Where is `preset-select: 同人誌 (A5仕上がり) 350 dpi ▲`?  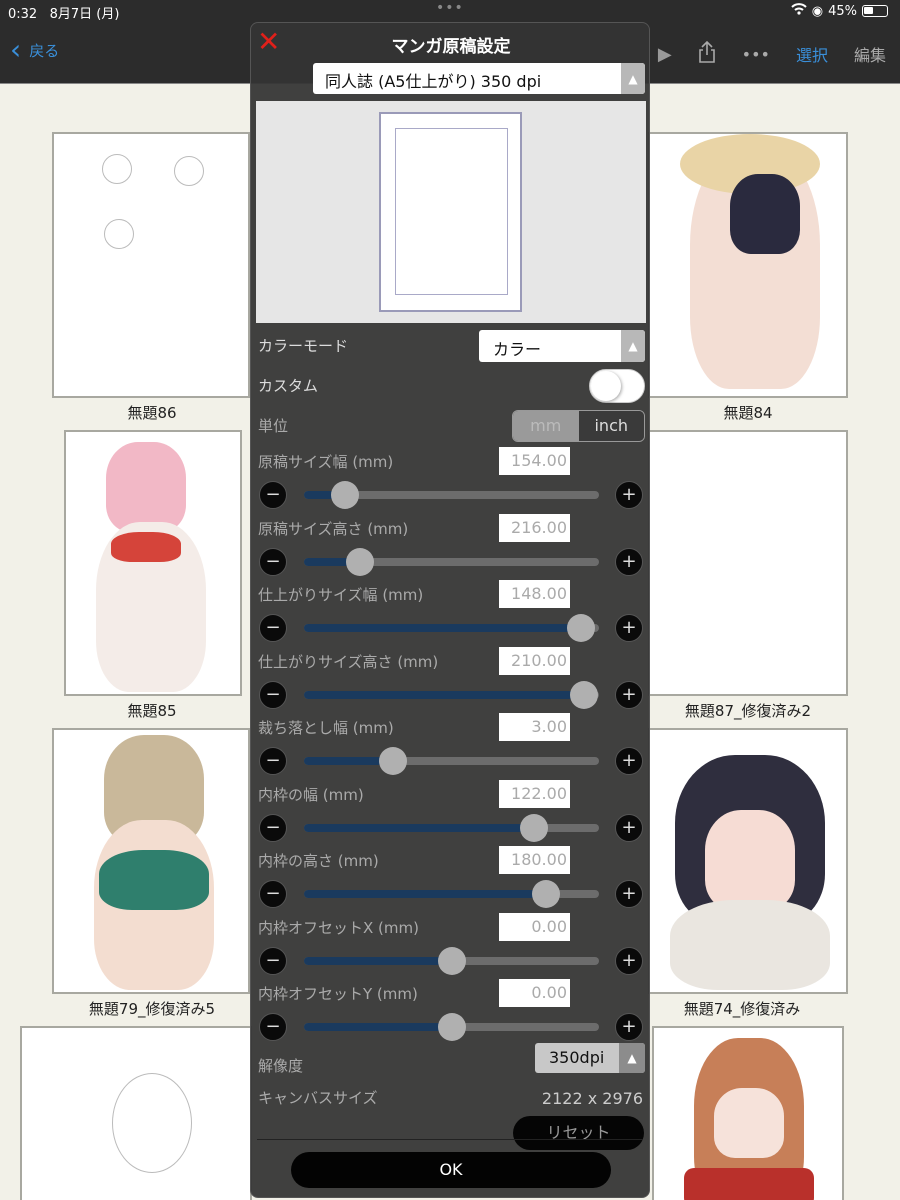
preset-select: 同人誌 (A5仕上がり) 350 dpi ▲ is located at coordinates (479, 78).